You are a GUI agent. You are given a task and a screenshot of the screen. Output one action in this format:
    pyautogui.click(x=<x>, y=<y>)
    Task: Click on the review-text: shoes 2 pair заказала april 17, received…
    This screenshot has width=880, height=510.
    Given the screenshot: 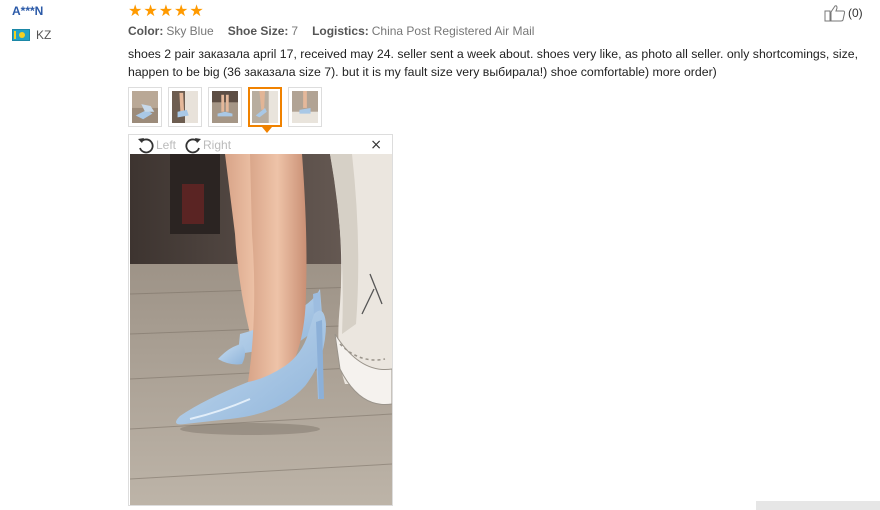 What is the action you would take?
    pyautogui.click(x=493, y=63)
    